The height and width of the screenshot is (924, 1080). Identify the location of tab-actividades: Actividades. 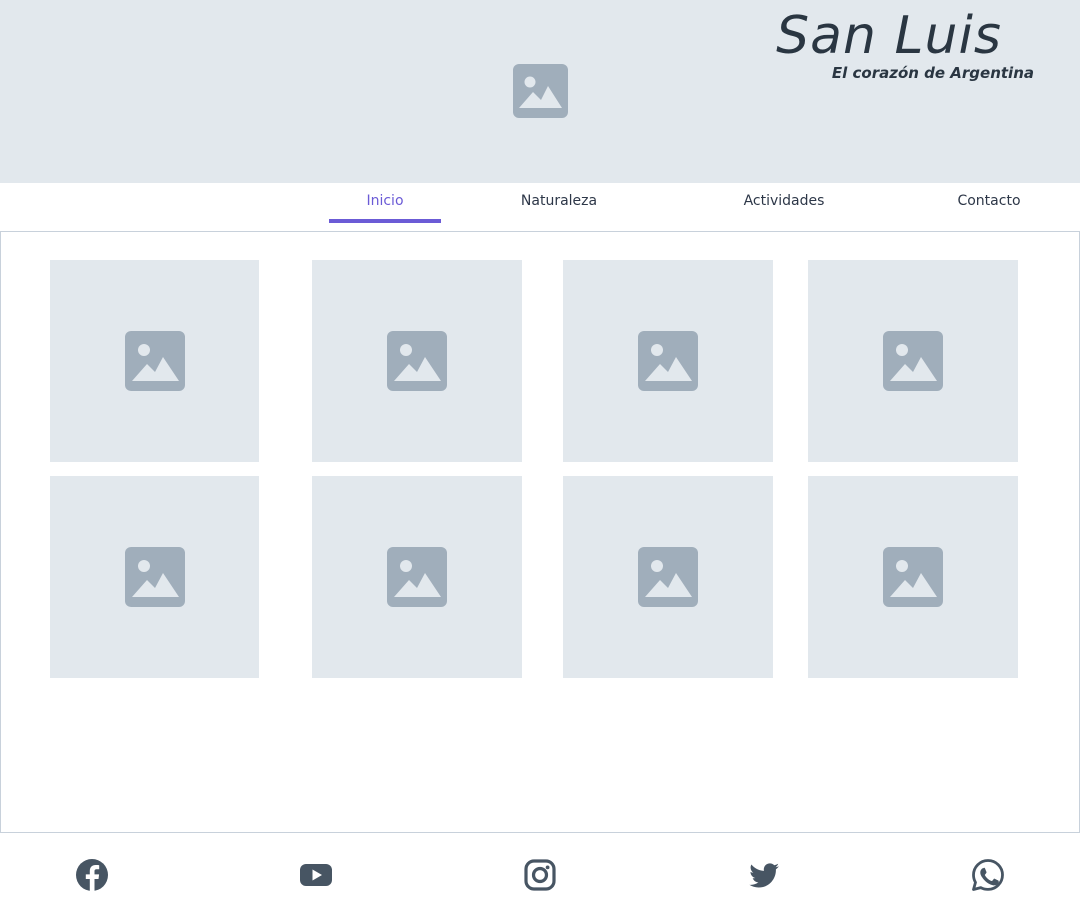
(784, 203).